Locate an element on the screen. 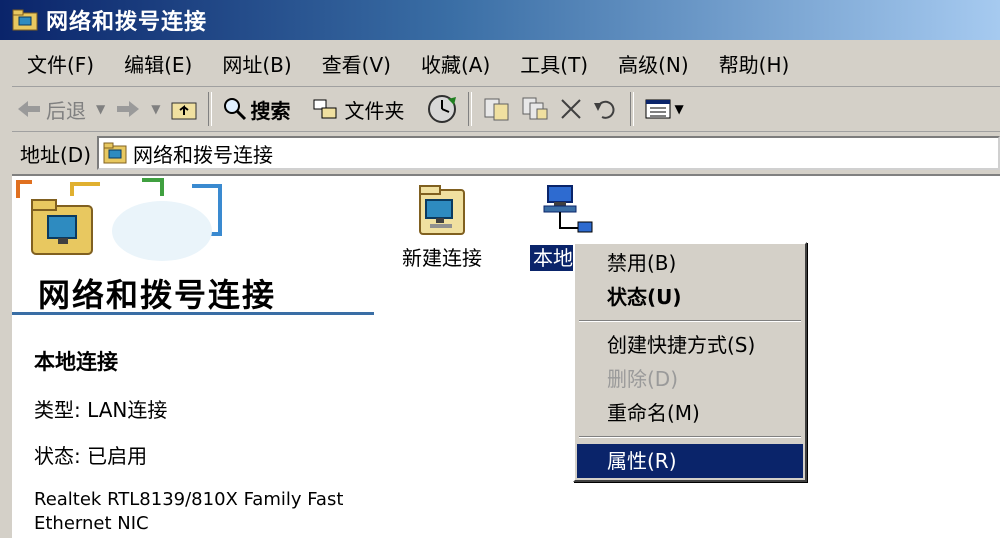 The width and height of the screenshot is (1000, 540). back-label: 后退 is located at coordinates (66, 110).